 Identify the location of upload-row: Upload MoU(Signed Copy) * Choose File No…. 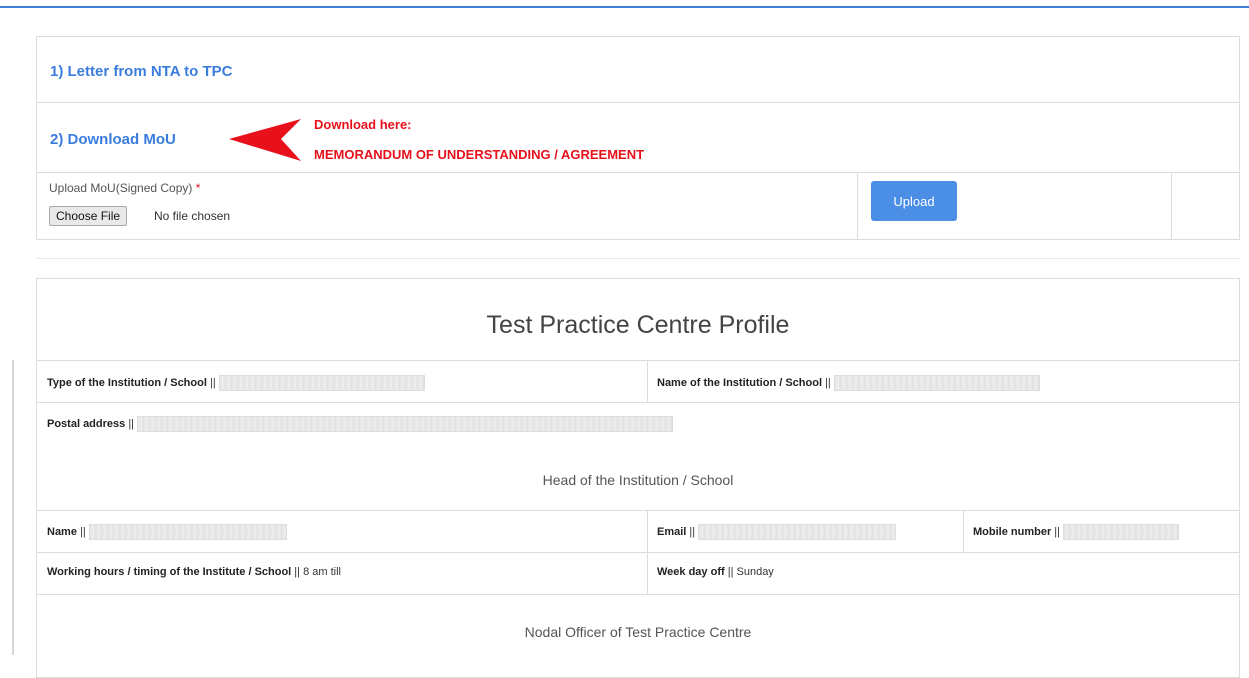
(638, 206).